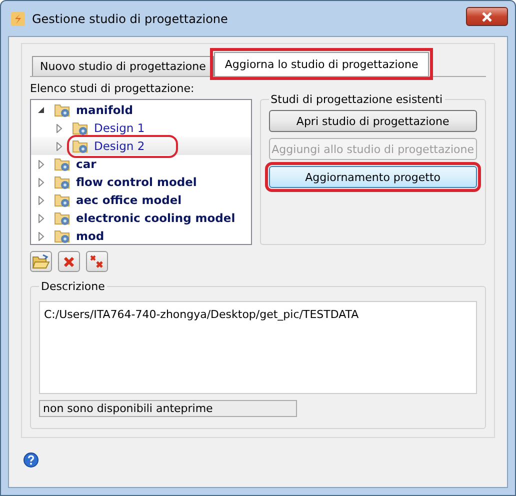 This screenshot has height=496, width=516. What do you see at coordinates (168, 408) in the screenshot?
I see `preview-status: non sono disponibili anteprime` at bounding box center [168, 408].